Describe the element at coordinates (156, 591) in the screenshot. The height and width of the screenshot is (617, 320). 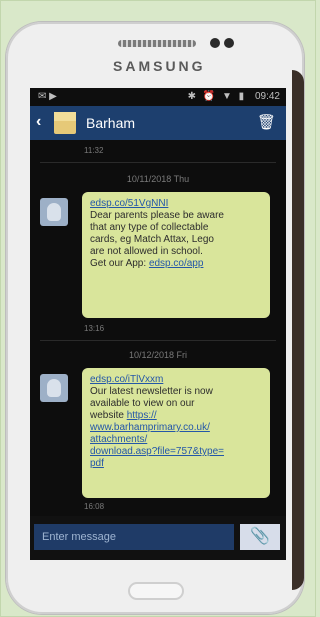
I see `home-button` at that location.